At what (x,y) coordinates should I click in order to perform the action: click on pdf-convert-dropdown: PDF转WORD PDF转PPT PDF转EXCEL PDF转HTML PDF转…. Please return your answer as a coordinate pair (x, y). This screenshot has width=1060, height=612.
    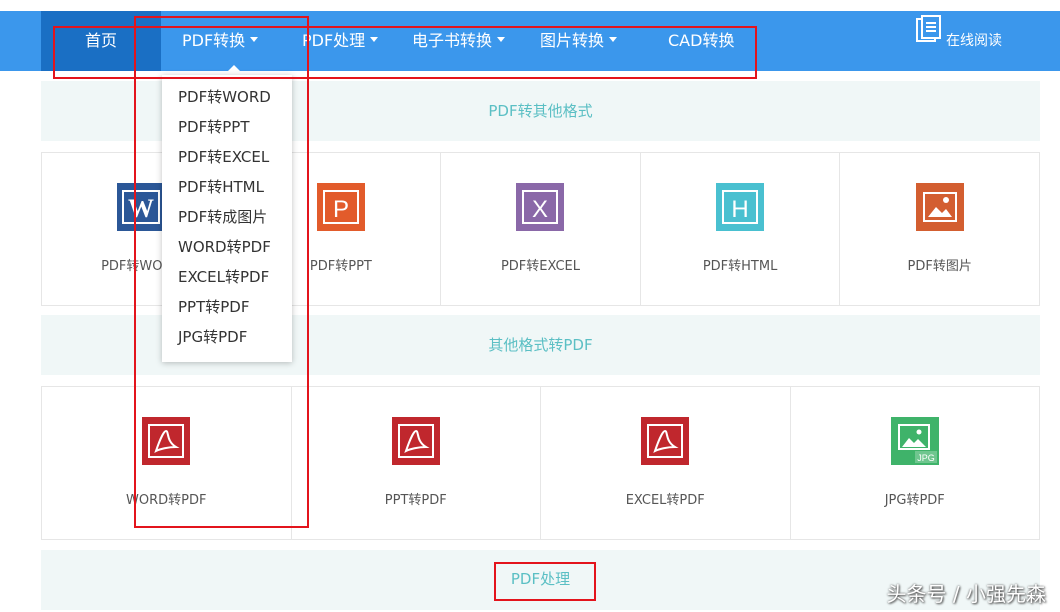
    Looking at the image, I should click on (227, 218).